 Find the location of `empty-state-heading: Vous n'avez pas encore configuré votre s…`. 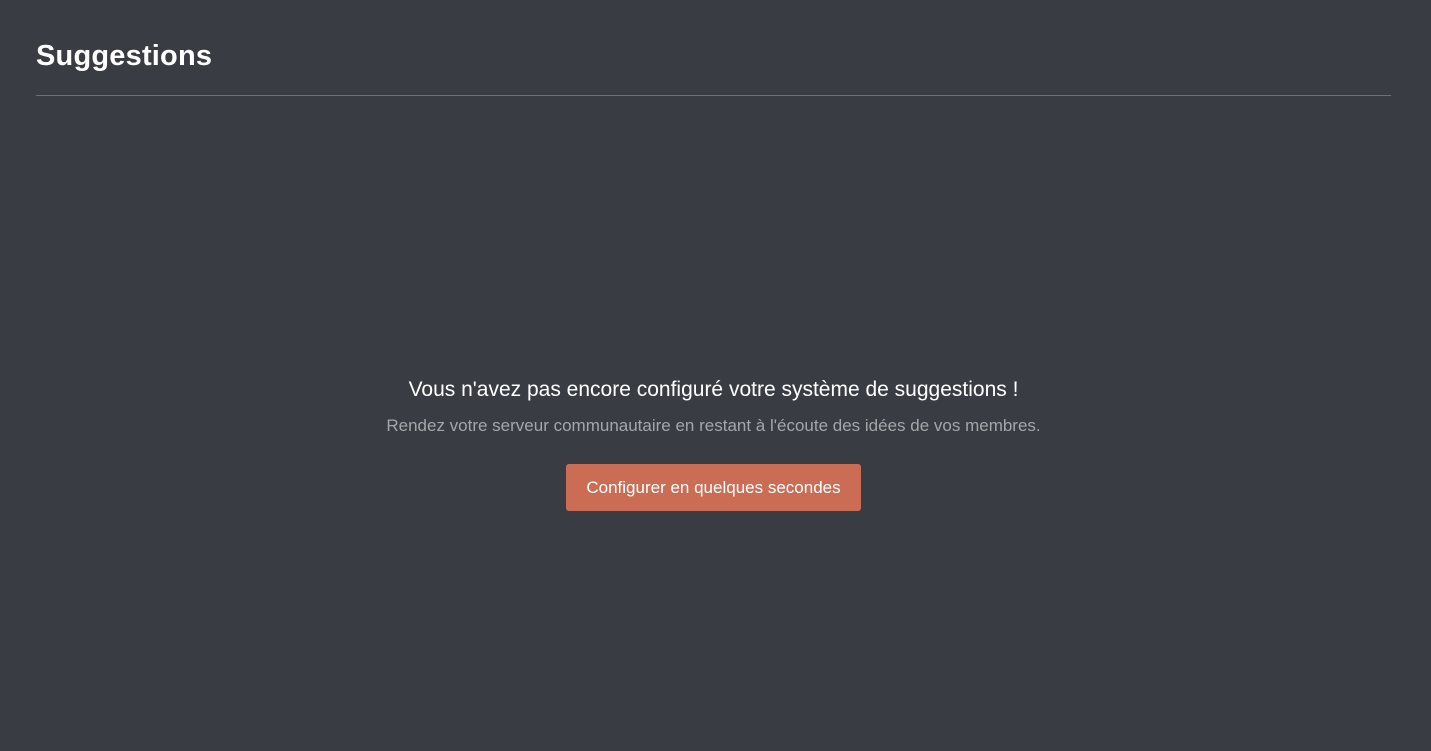

empty-state-heading: Vous n'avez pas encore configuré votre s… is located at coordinates (713, 389).